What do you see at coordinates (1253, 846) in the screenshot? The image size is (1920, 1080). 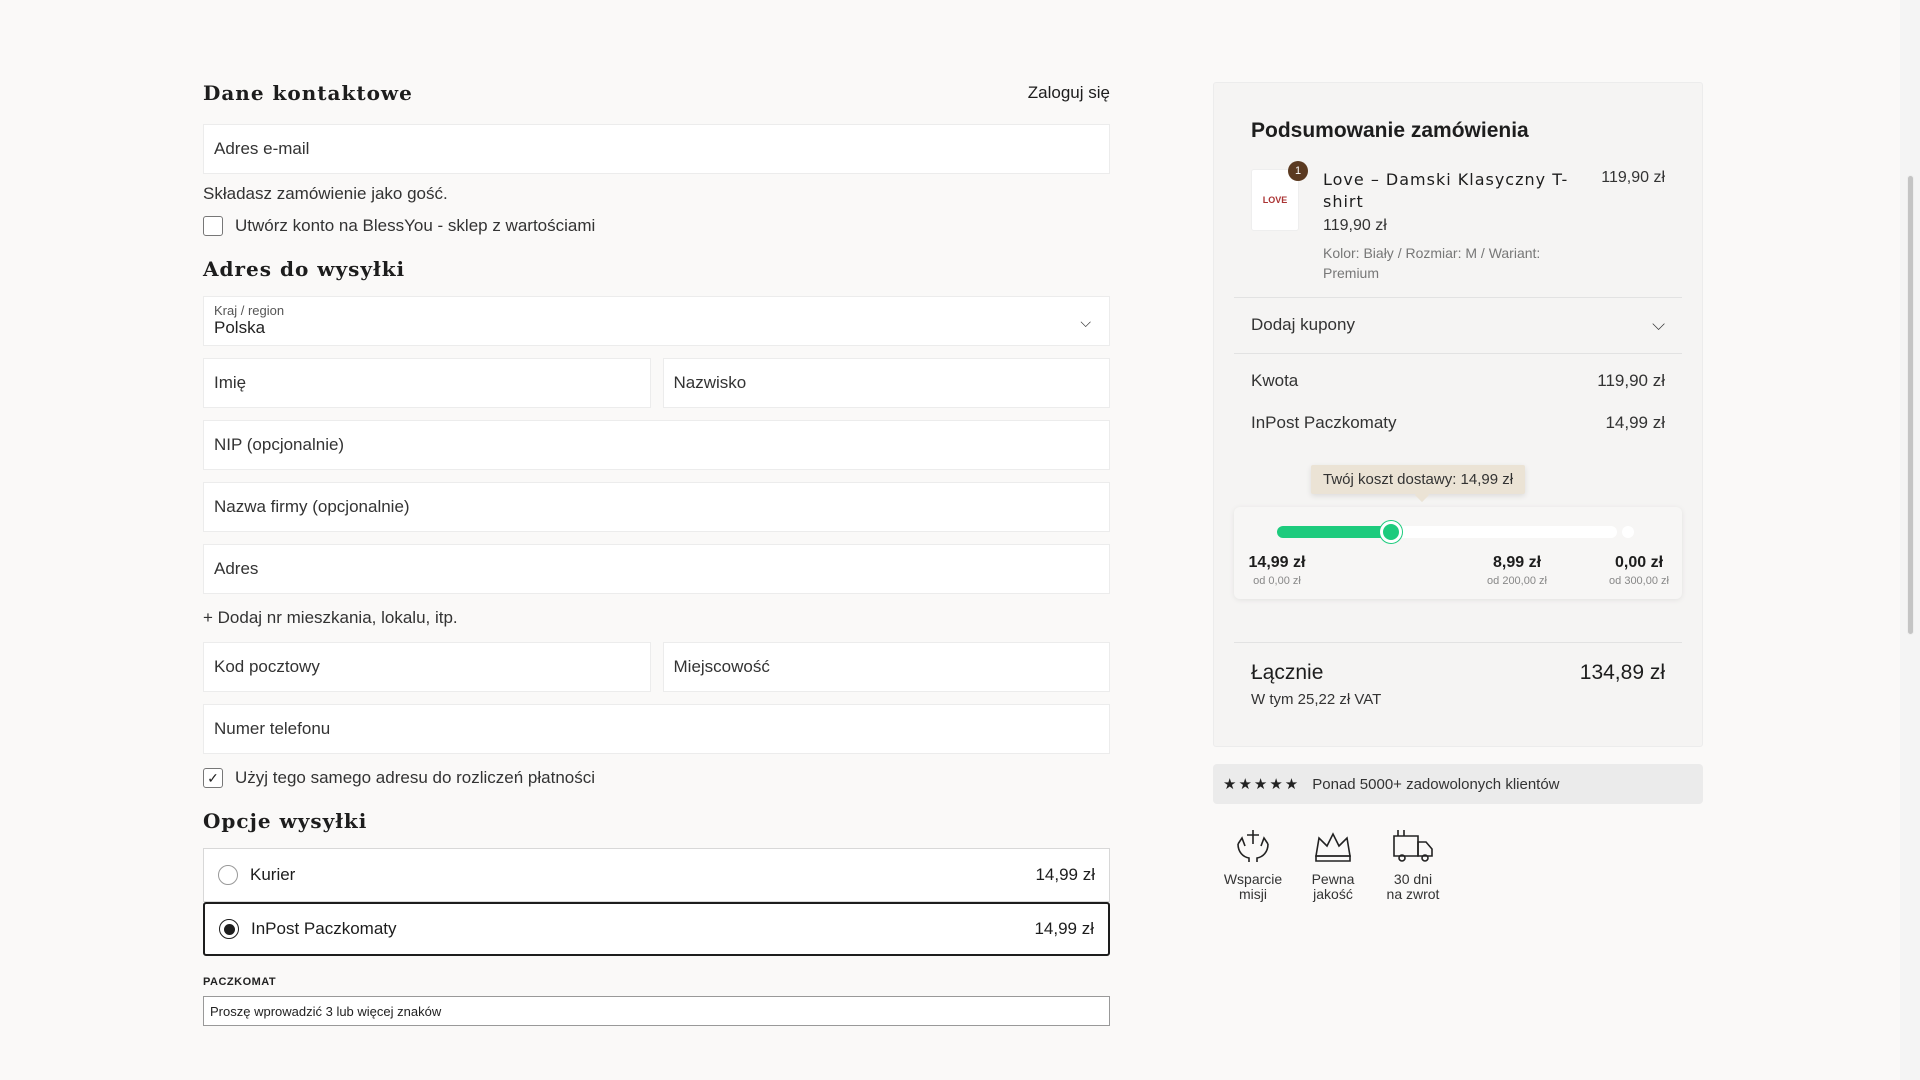 I see `hands-cross-icon` at bounding box center [1253, 846].